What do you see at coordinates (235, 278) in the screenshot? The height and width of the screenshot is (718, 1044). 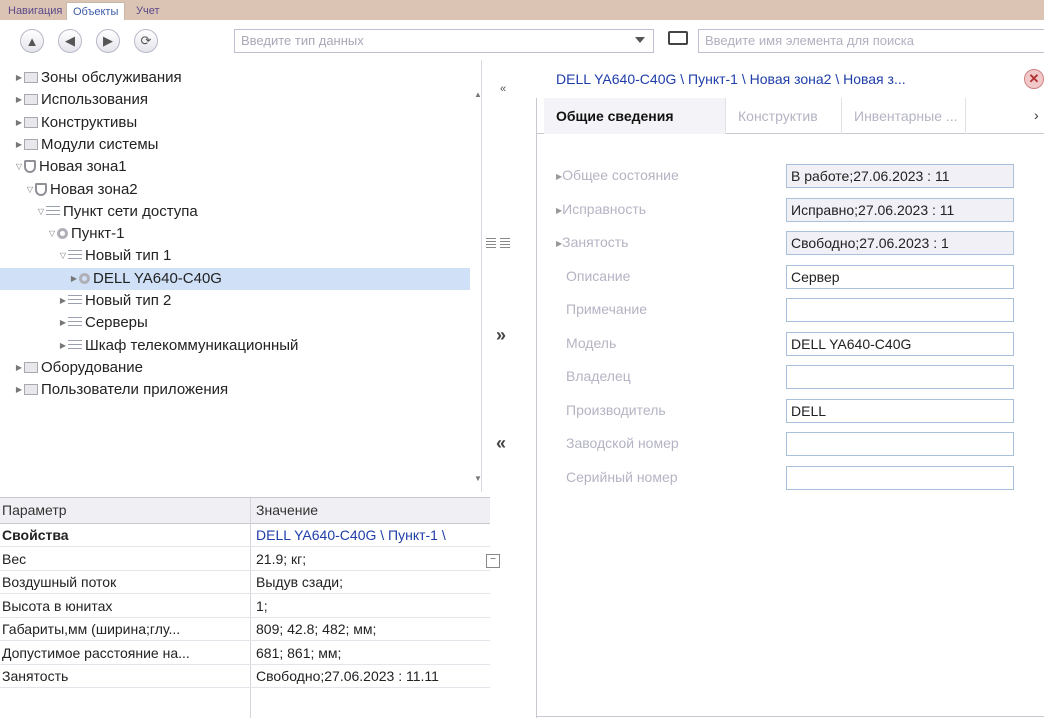 I see `tree-item: ▶ DELL YA640-C40G` at bounding box center [235, 278].